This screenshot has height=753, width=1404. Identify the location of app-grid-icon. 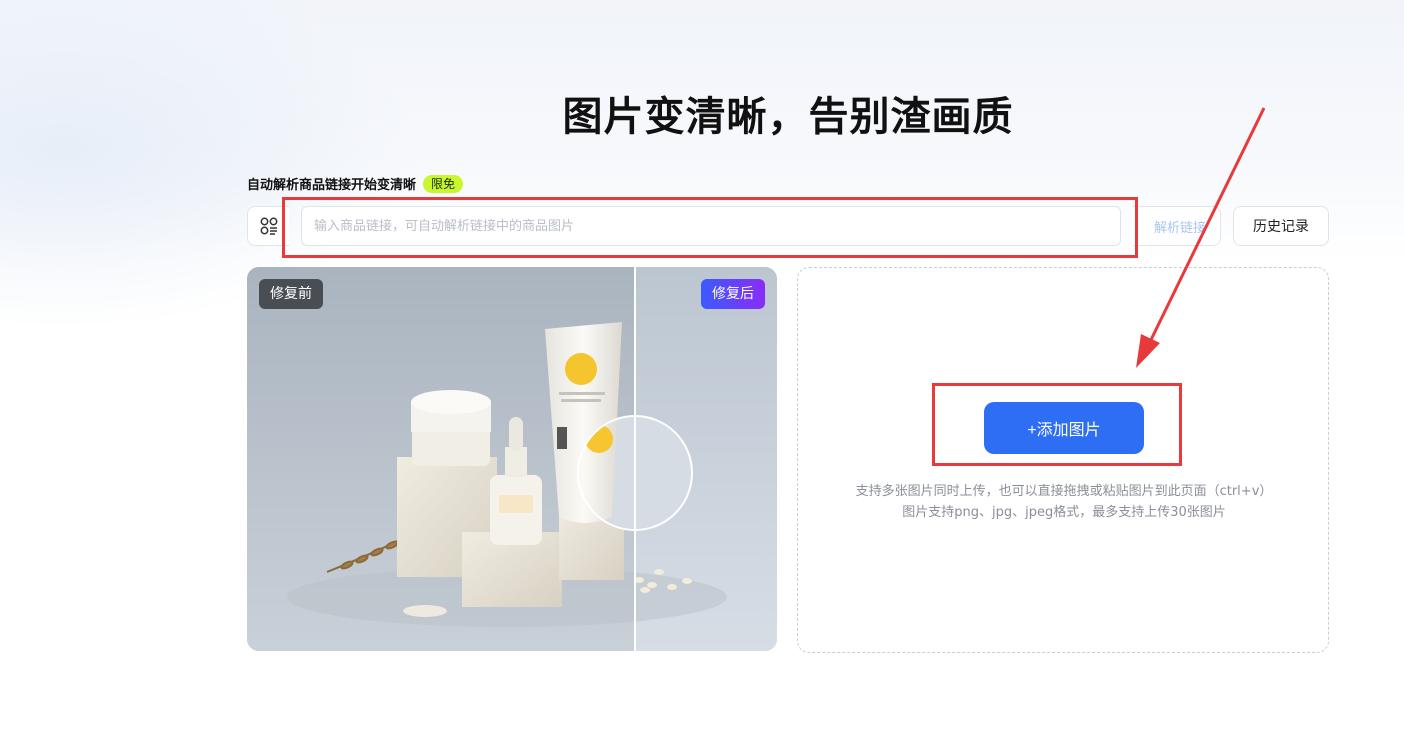
(268, 226).